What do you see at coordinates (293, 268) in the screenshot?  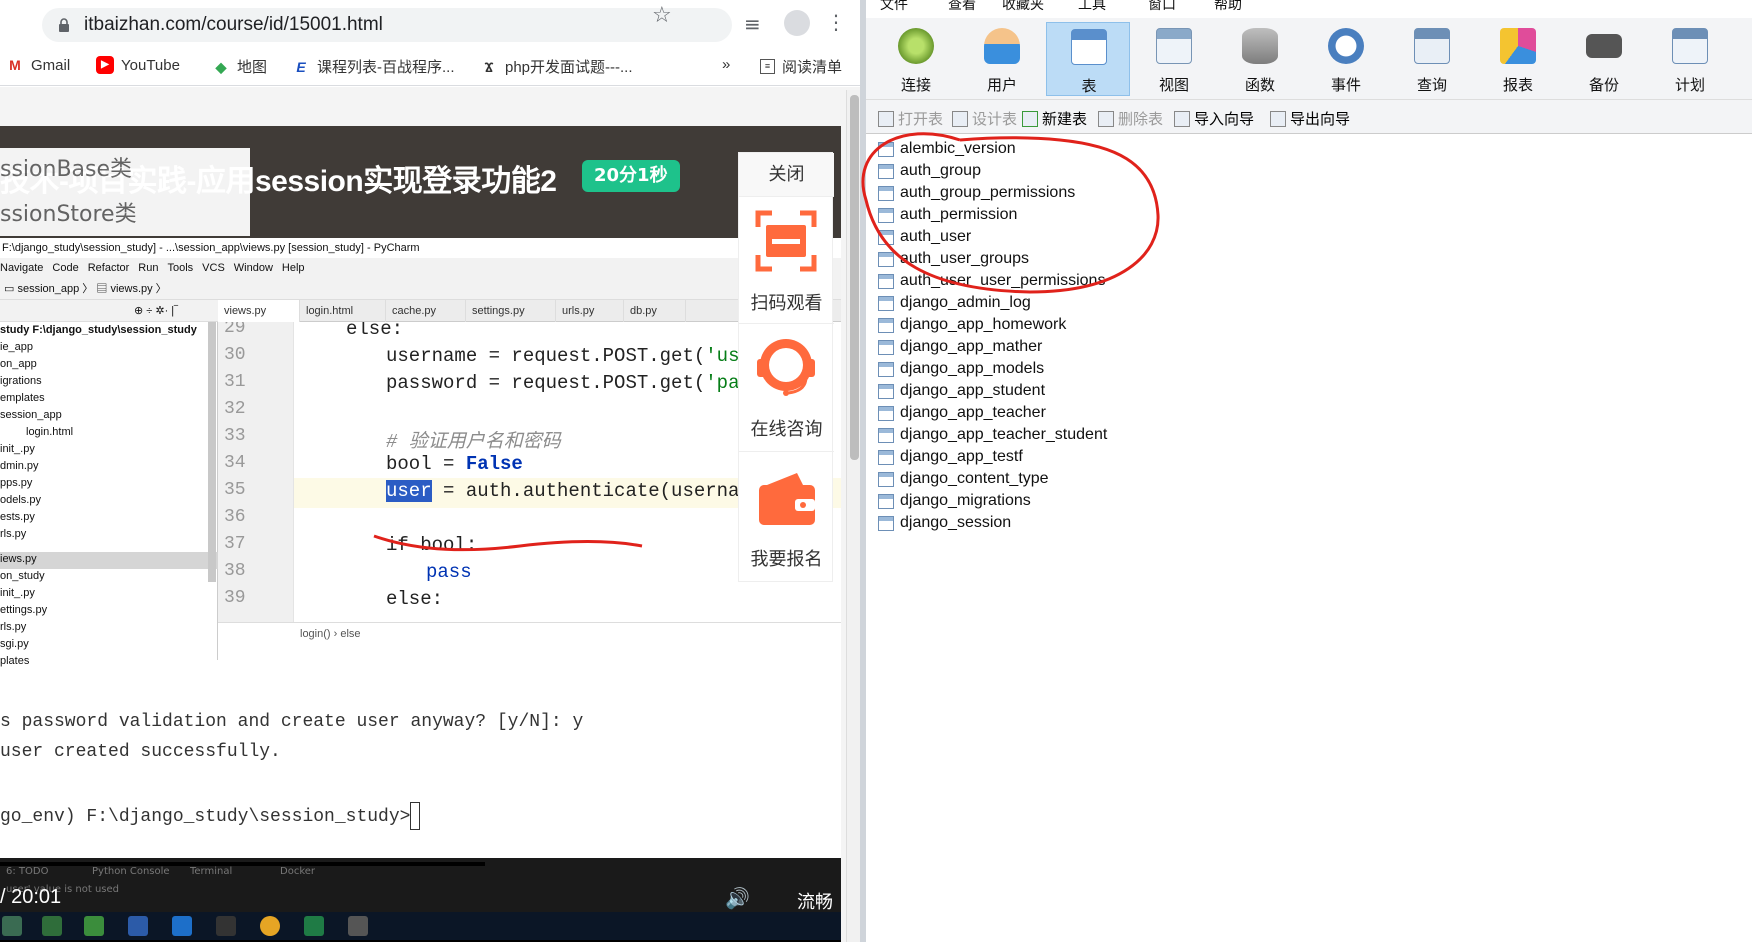 I see `menu-help: Help` at bounding box center [293, 268].